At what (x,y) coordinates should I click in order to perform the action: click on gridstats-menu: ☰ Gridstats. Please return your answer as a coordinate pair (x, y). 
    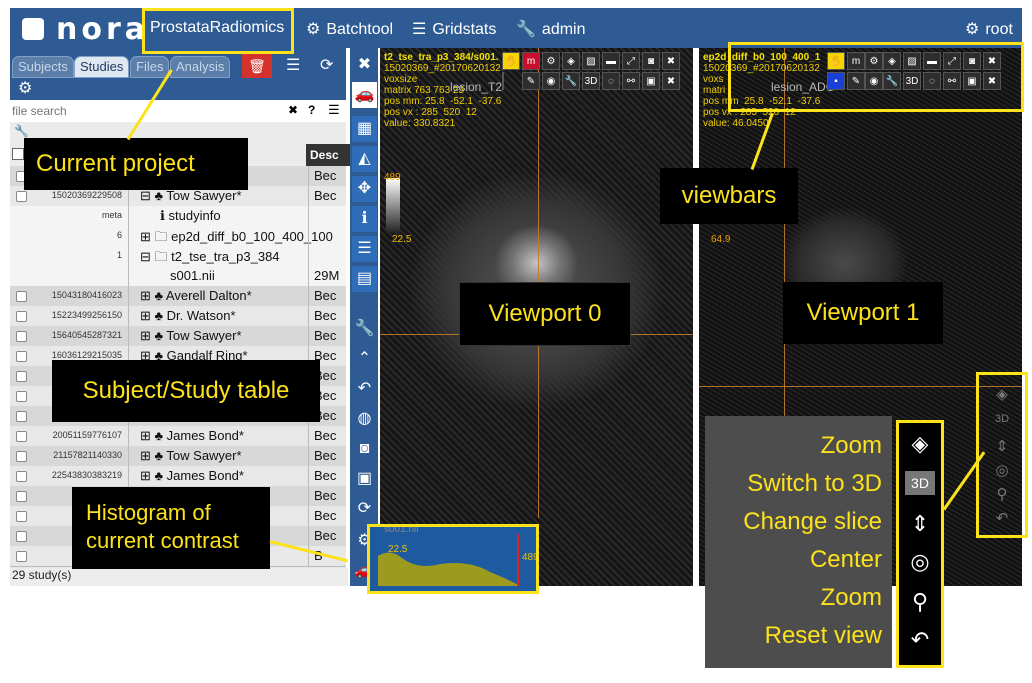
    Looking at the image, I should click on (454, 29).